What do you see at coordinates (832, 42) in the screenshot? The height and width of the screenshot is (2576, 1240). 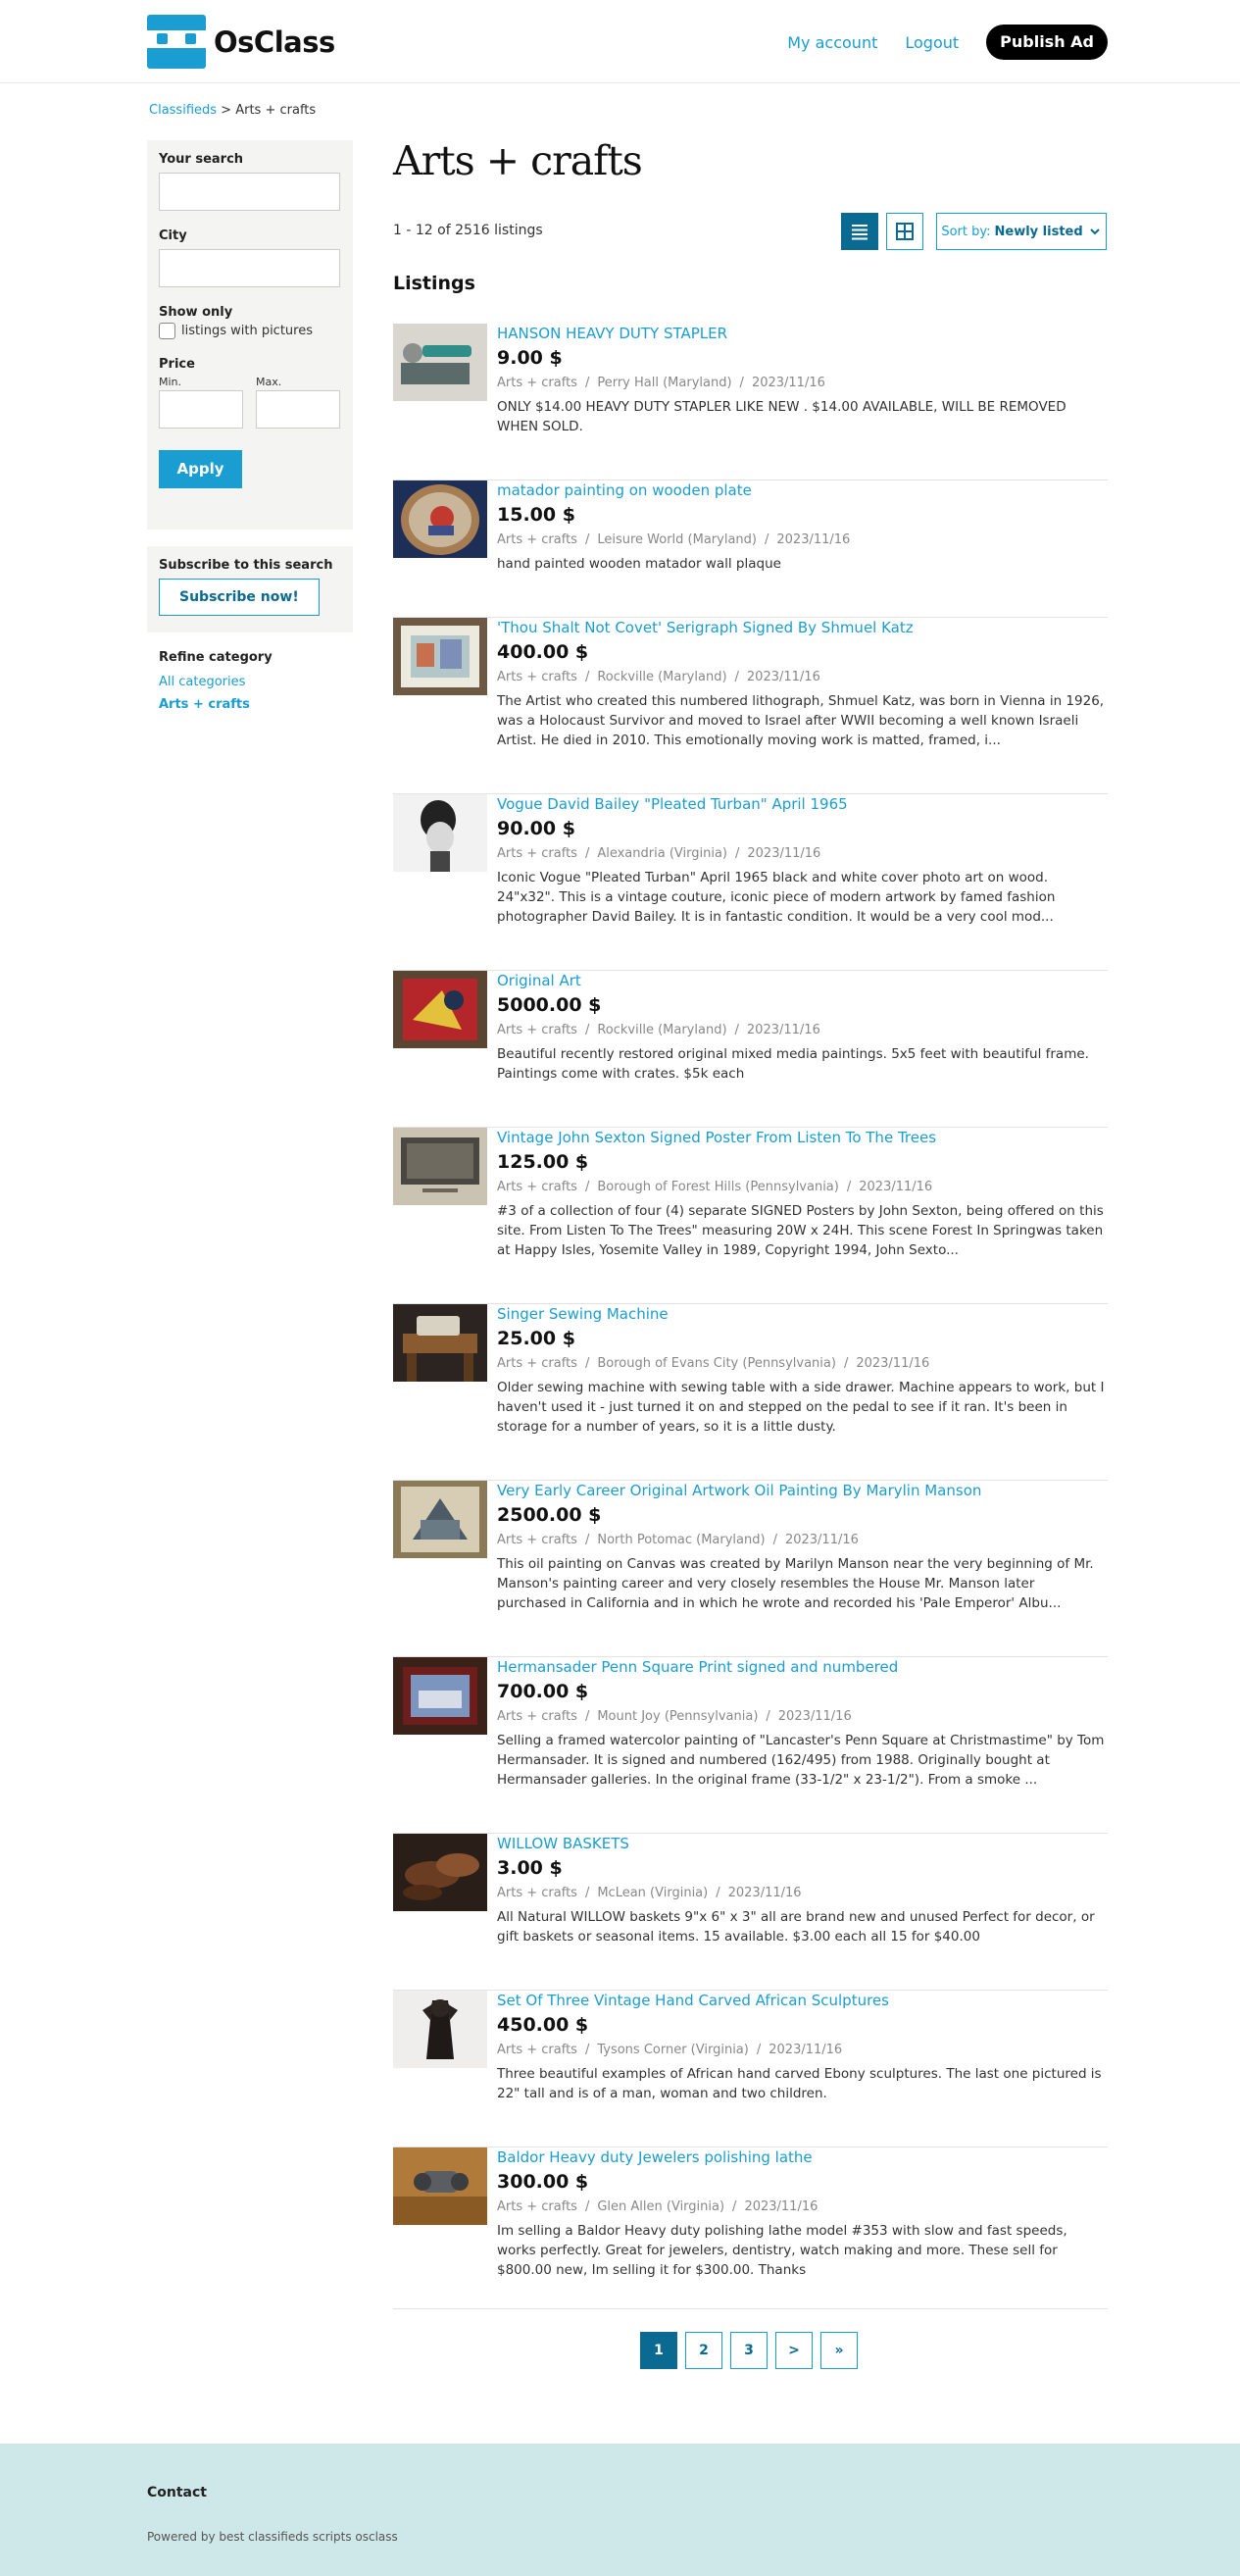 I see `my-account-link: My account` at bounding box center [832, 42].